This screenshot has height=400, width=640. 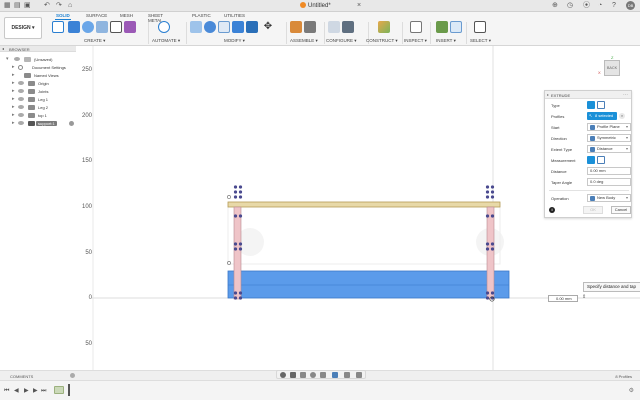 I want to click on select-icon, so click(x=480, y=27).